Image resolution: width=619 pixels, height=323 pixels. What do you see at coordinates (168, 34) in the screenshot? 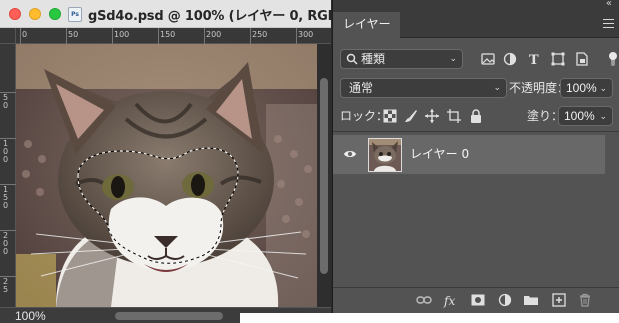
I see `ruler-label: 150` at bounding box center [168, 34].